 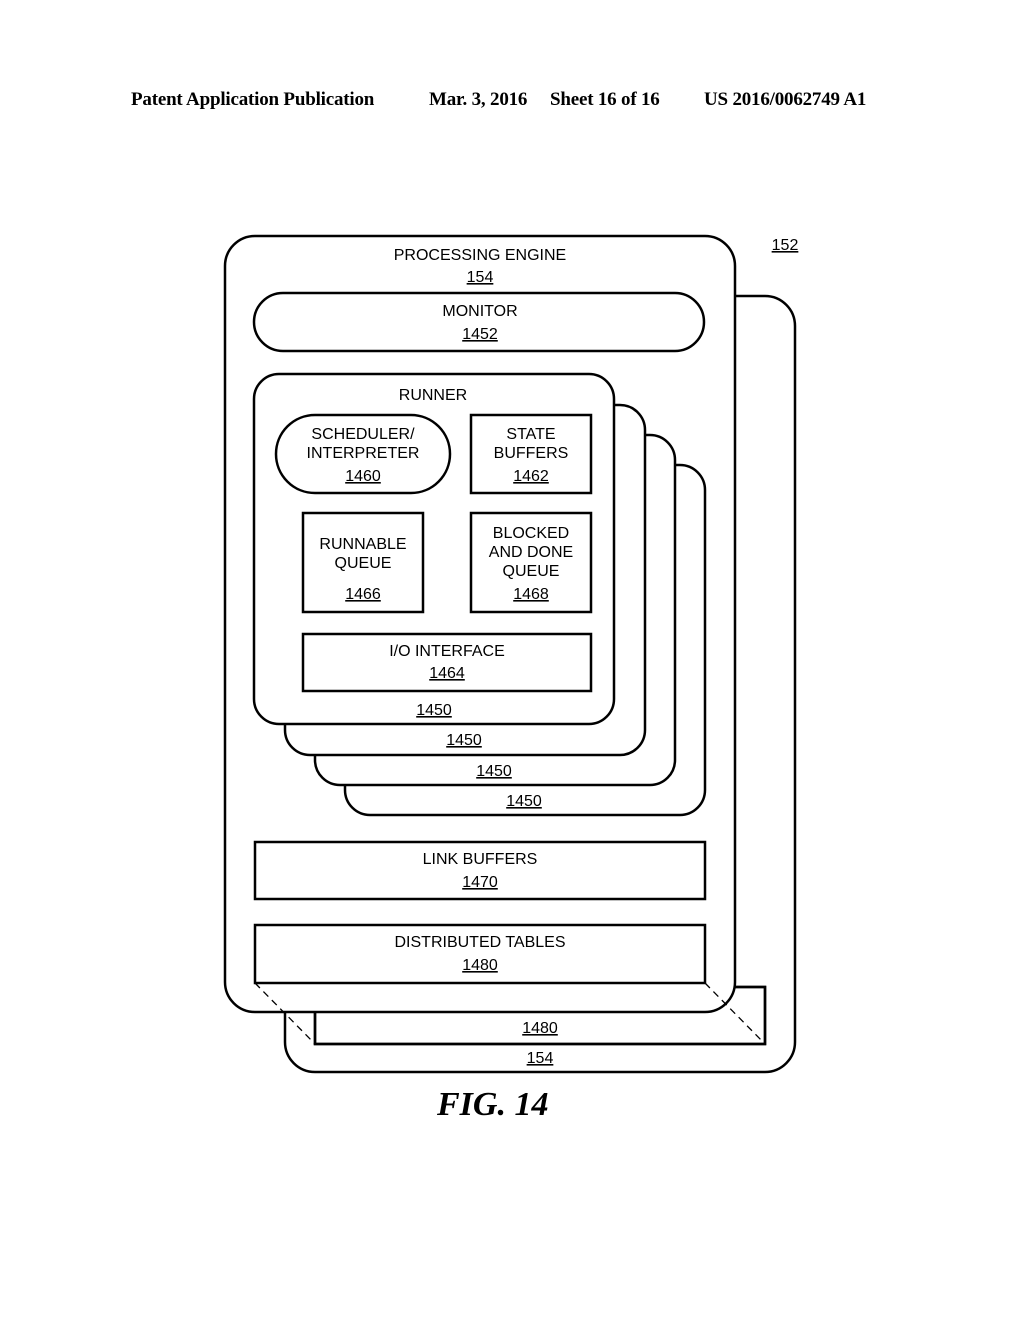 What do you see at coordinates (447, 673) in the screenshot?
I see `io-interface-ref: 1464` at bounding box center [447, 673].